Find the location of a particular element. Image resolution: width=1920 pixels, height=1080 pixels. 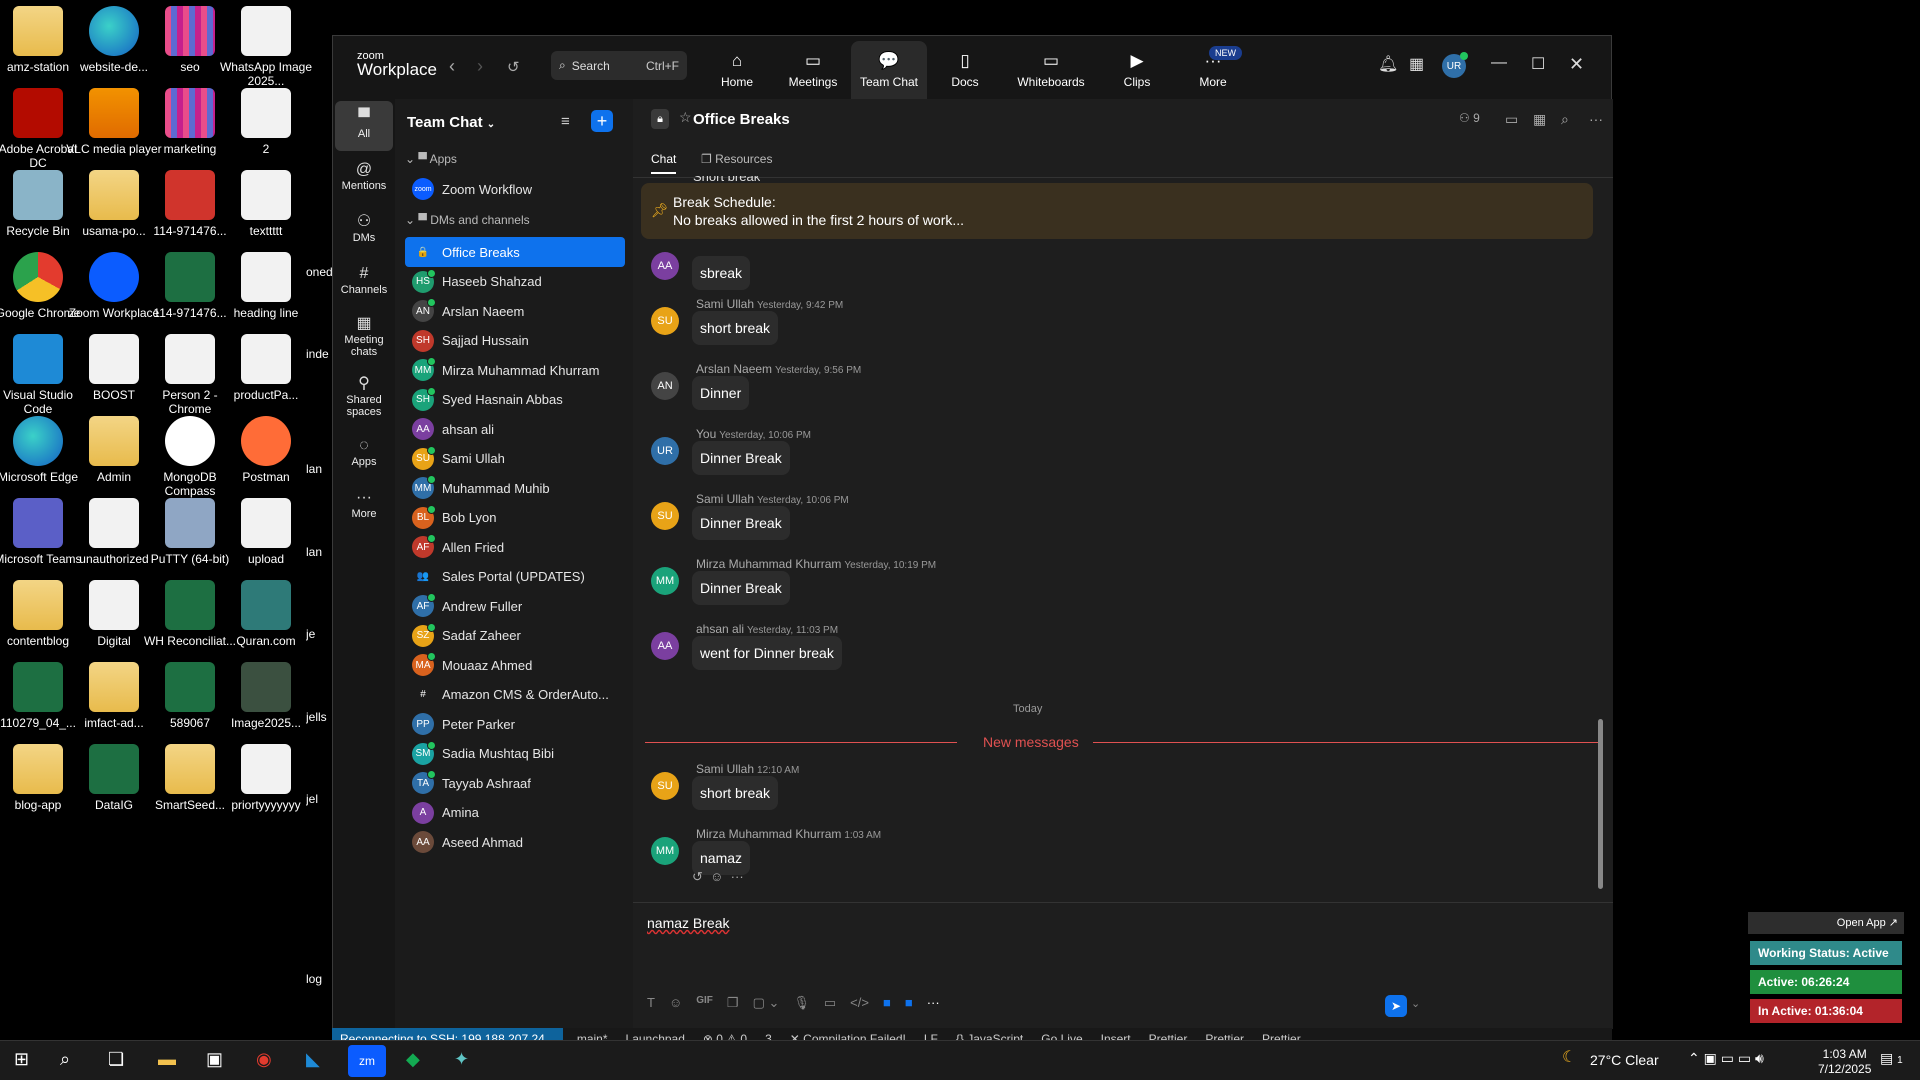

list-item-label: Aseed Ahmad is located at coordinates (482, 842).